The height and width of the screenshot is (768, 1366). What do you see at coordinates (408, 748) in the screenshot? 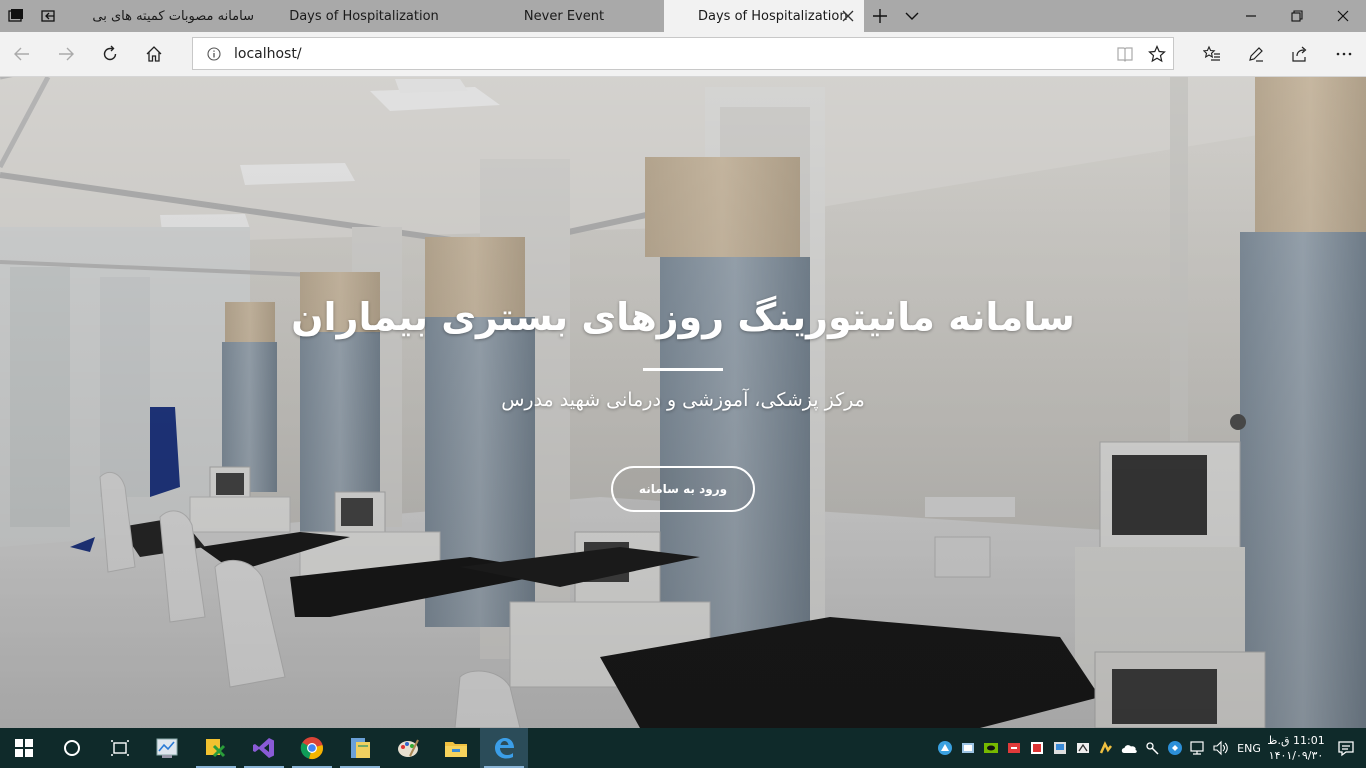
I see `paint-app-icon` at bounding box center [408, 748].